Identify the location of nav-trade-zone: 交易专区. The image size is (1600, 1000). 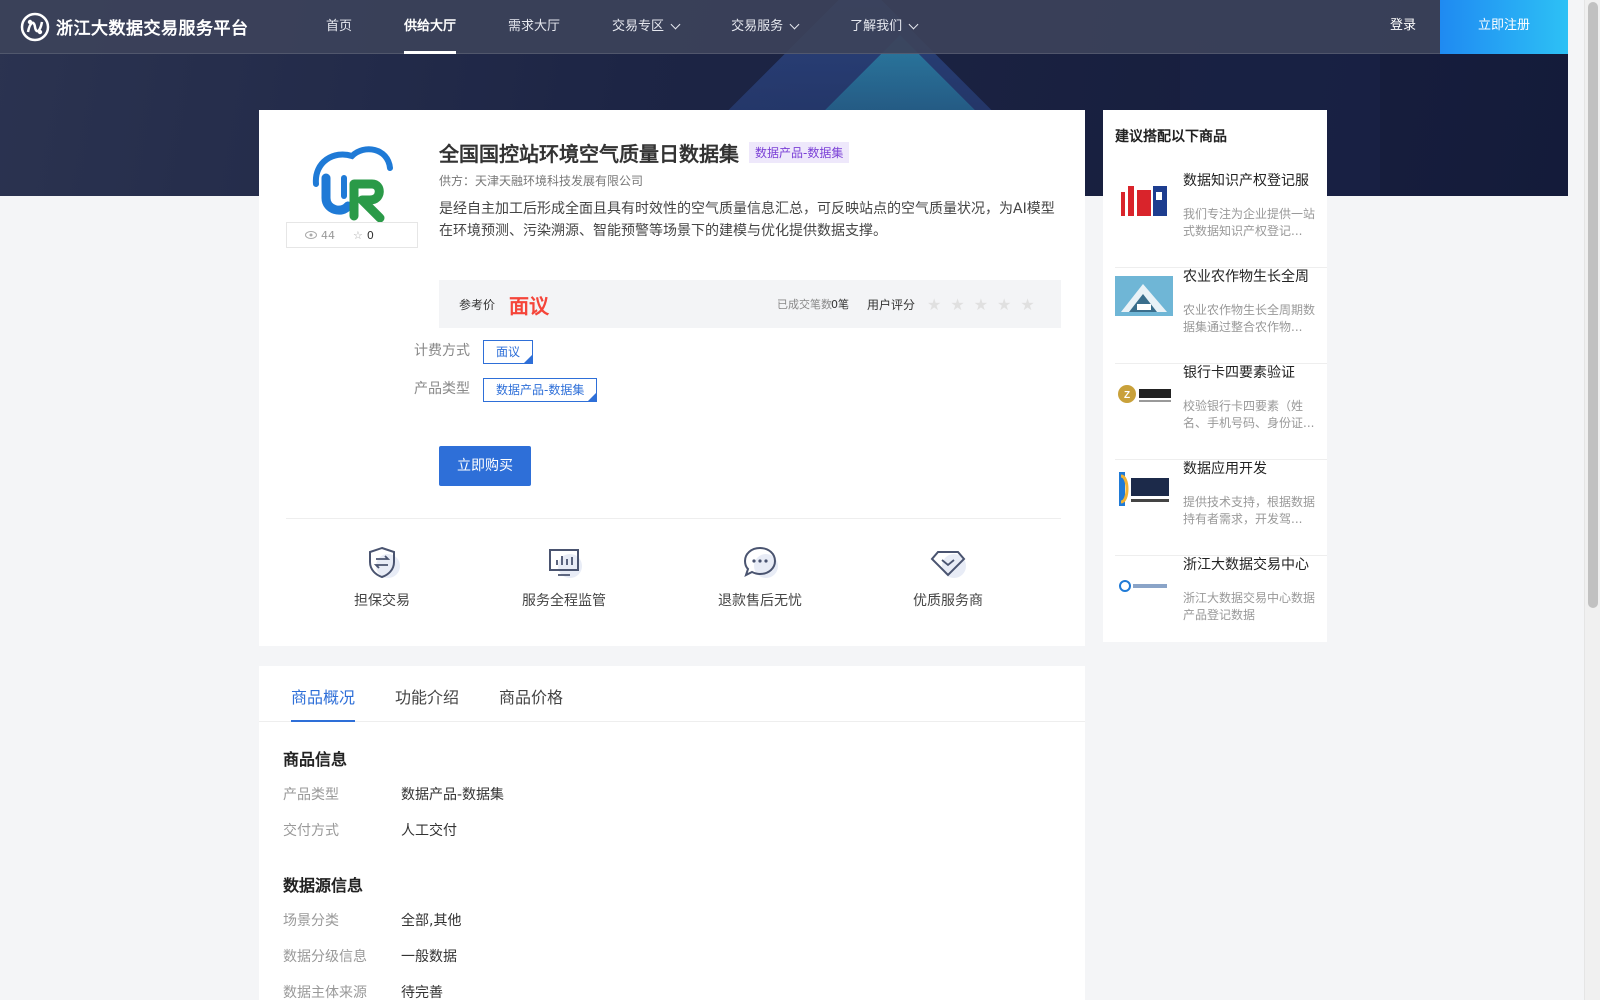
(646, 27).